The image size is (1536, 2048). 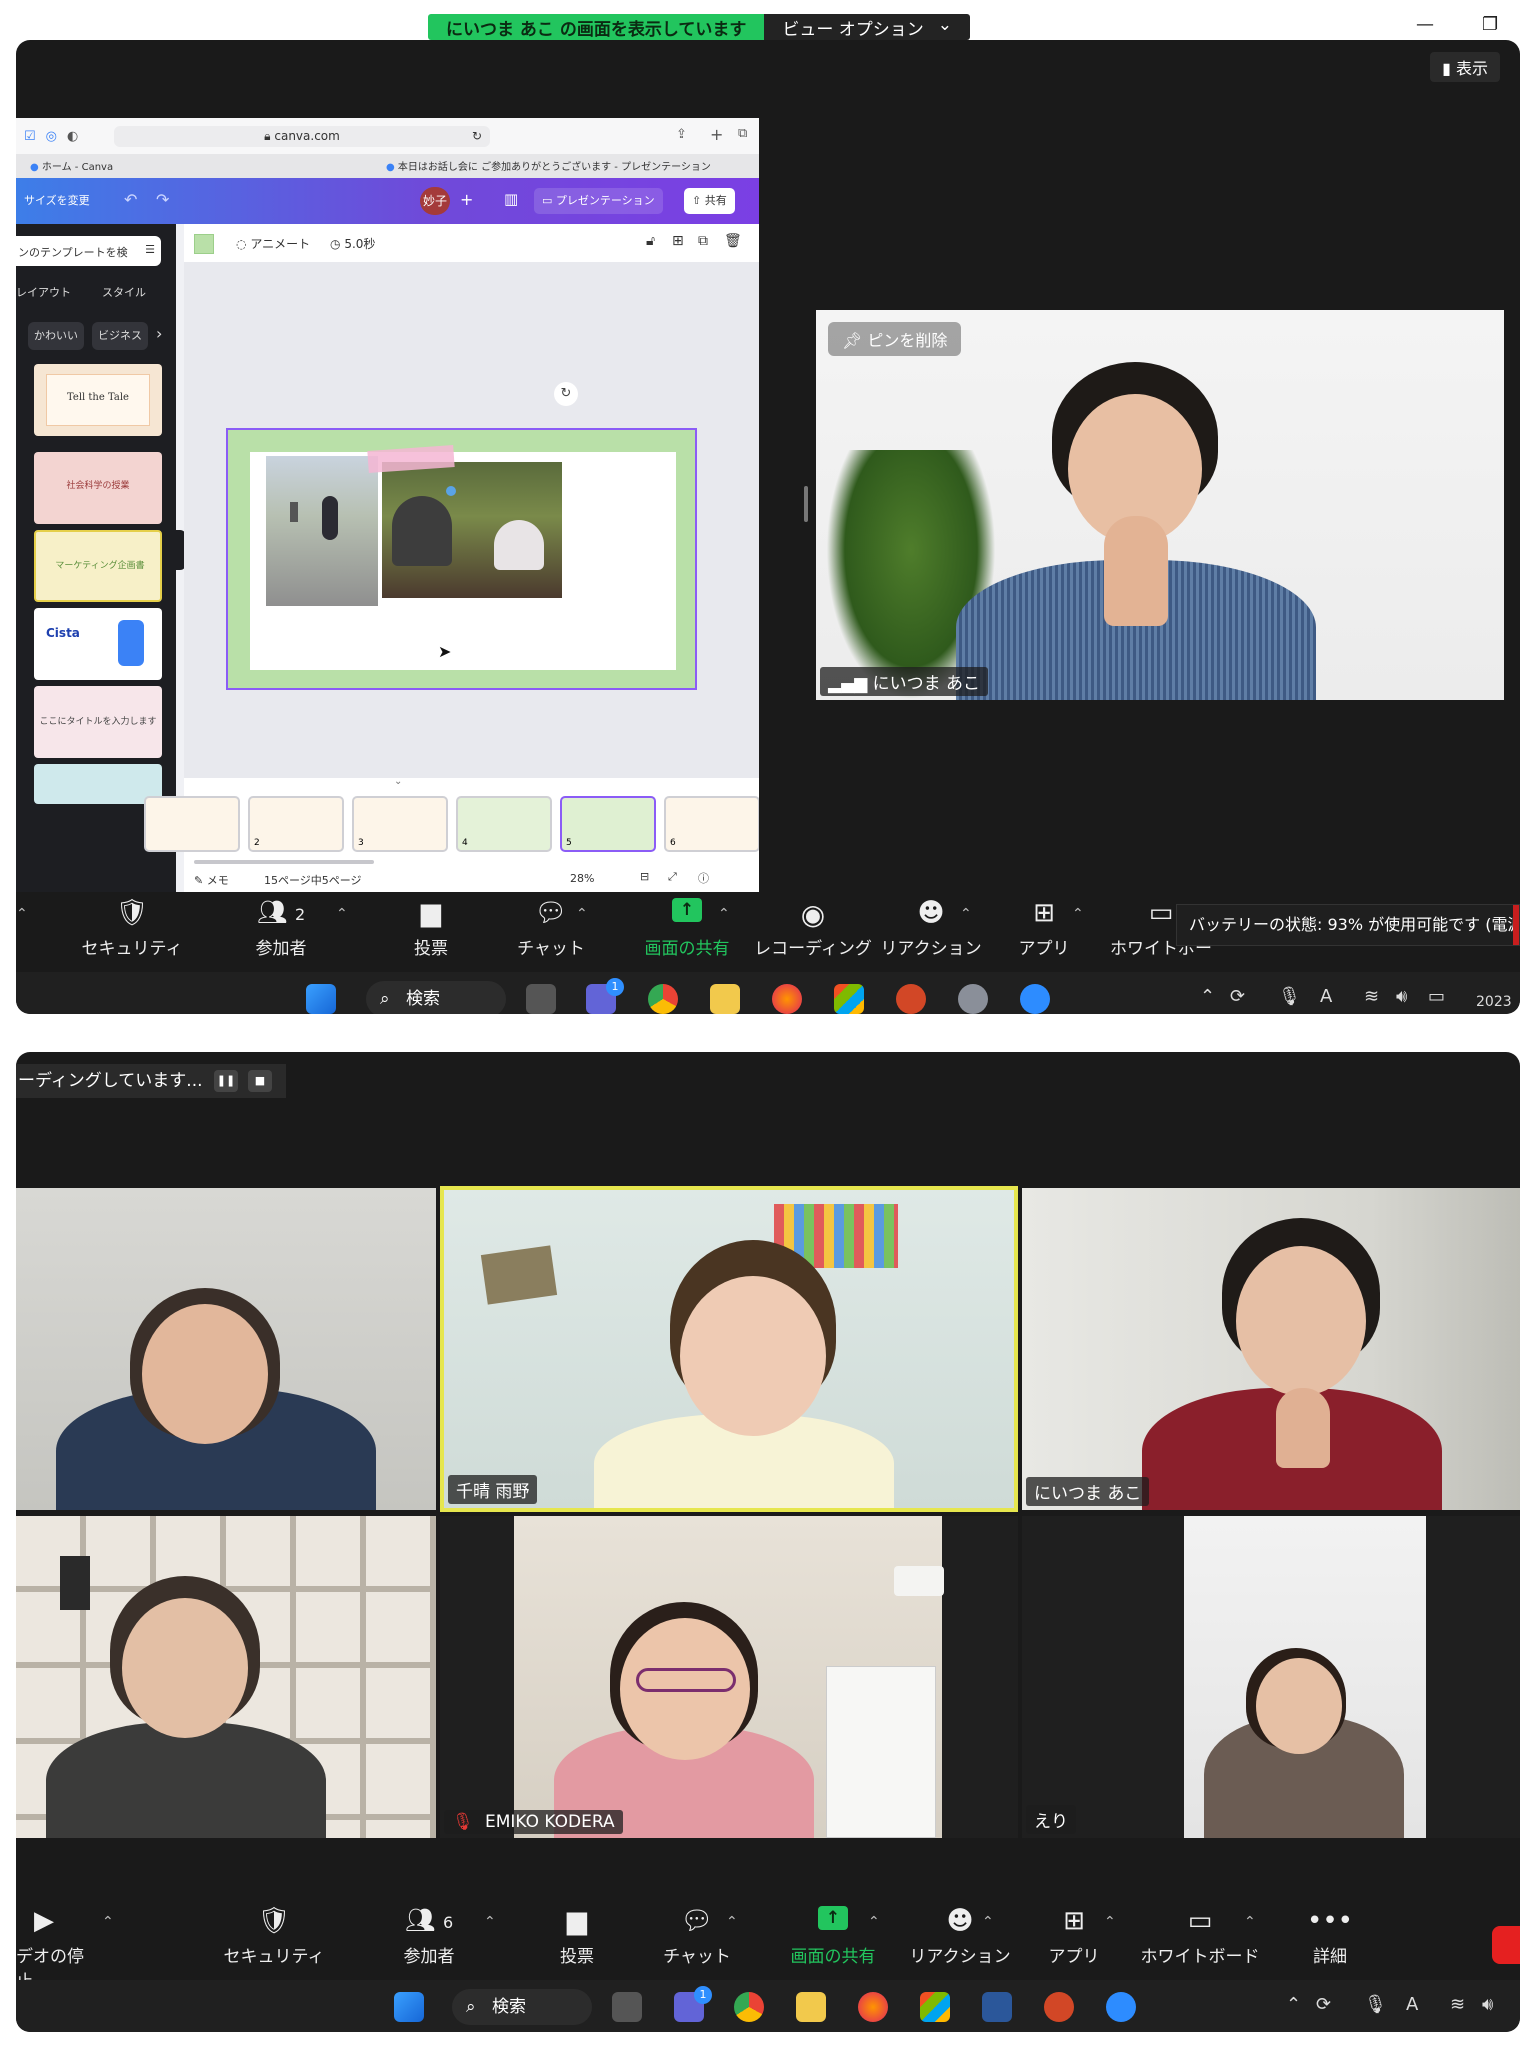 What do you see at coordinates (711, 824) in the screenshot?
I see `page-thumb: 6` at bounding box center [711, 824].